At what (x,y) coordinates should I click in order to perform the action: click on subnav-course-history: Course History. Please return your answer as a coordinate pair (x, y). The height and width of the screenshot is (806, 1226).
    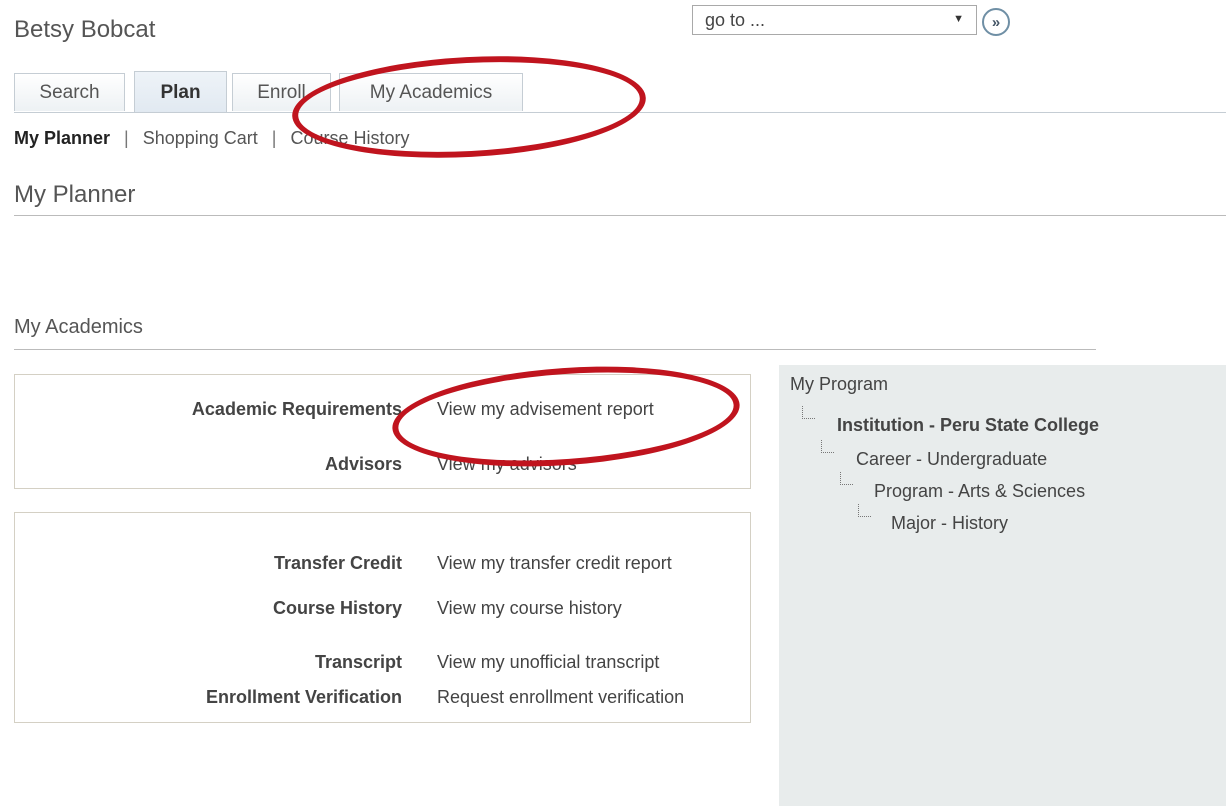
    Looking at the image, I should click on (349, 138).